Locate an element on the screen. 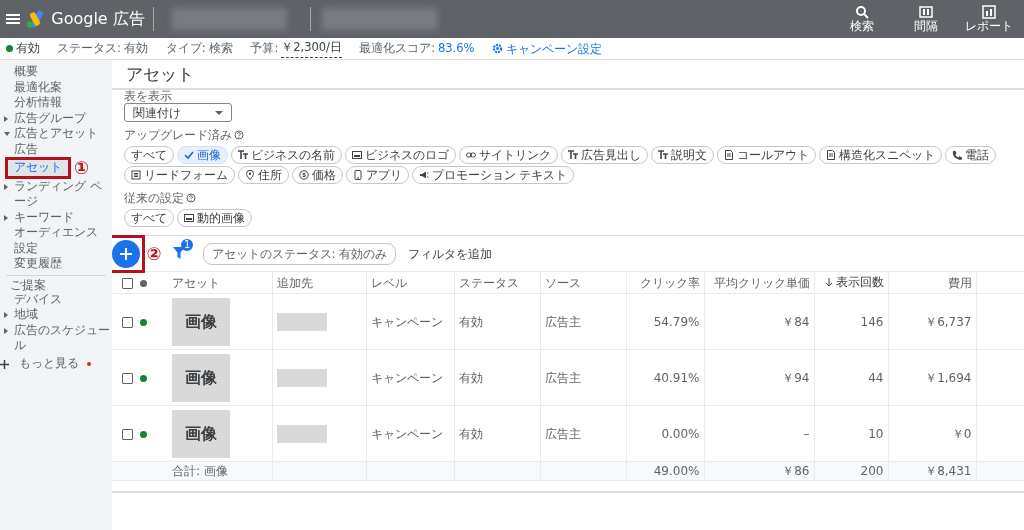  megaphone-icon is located at coordinates (423, 175).